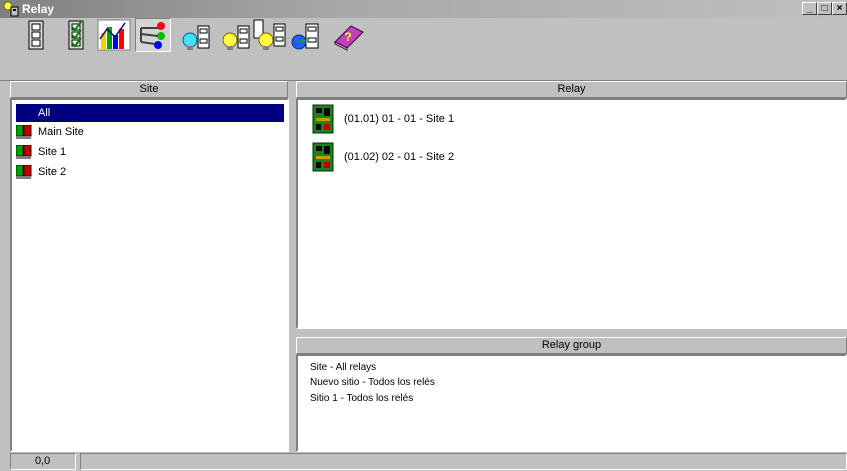 Image resolution: width=847 pixels, height=471 pixels. I want to click on help-button: ?, so click(348, 37).